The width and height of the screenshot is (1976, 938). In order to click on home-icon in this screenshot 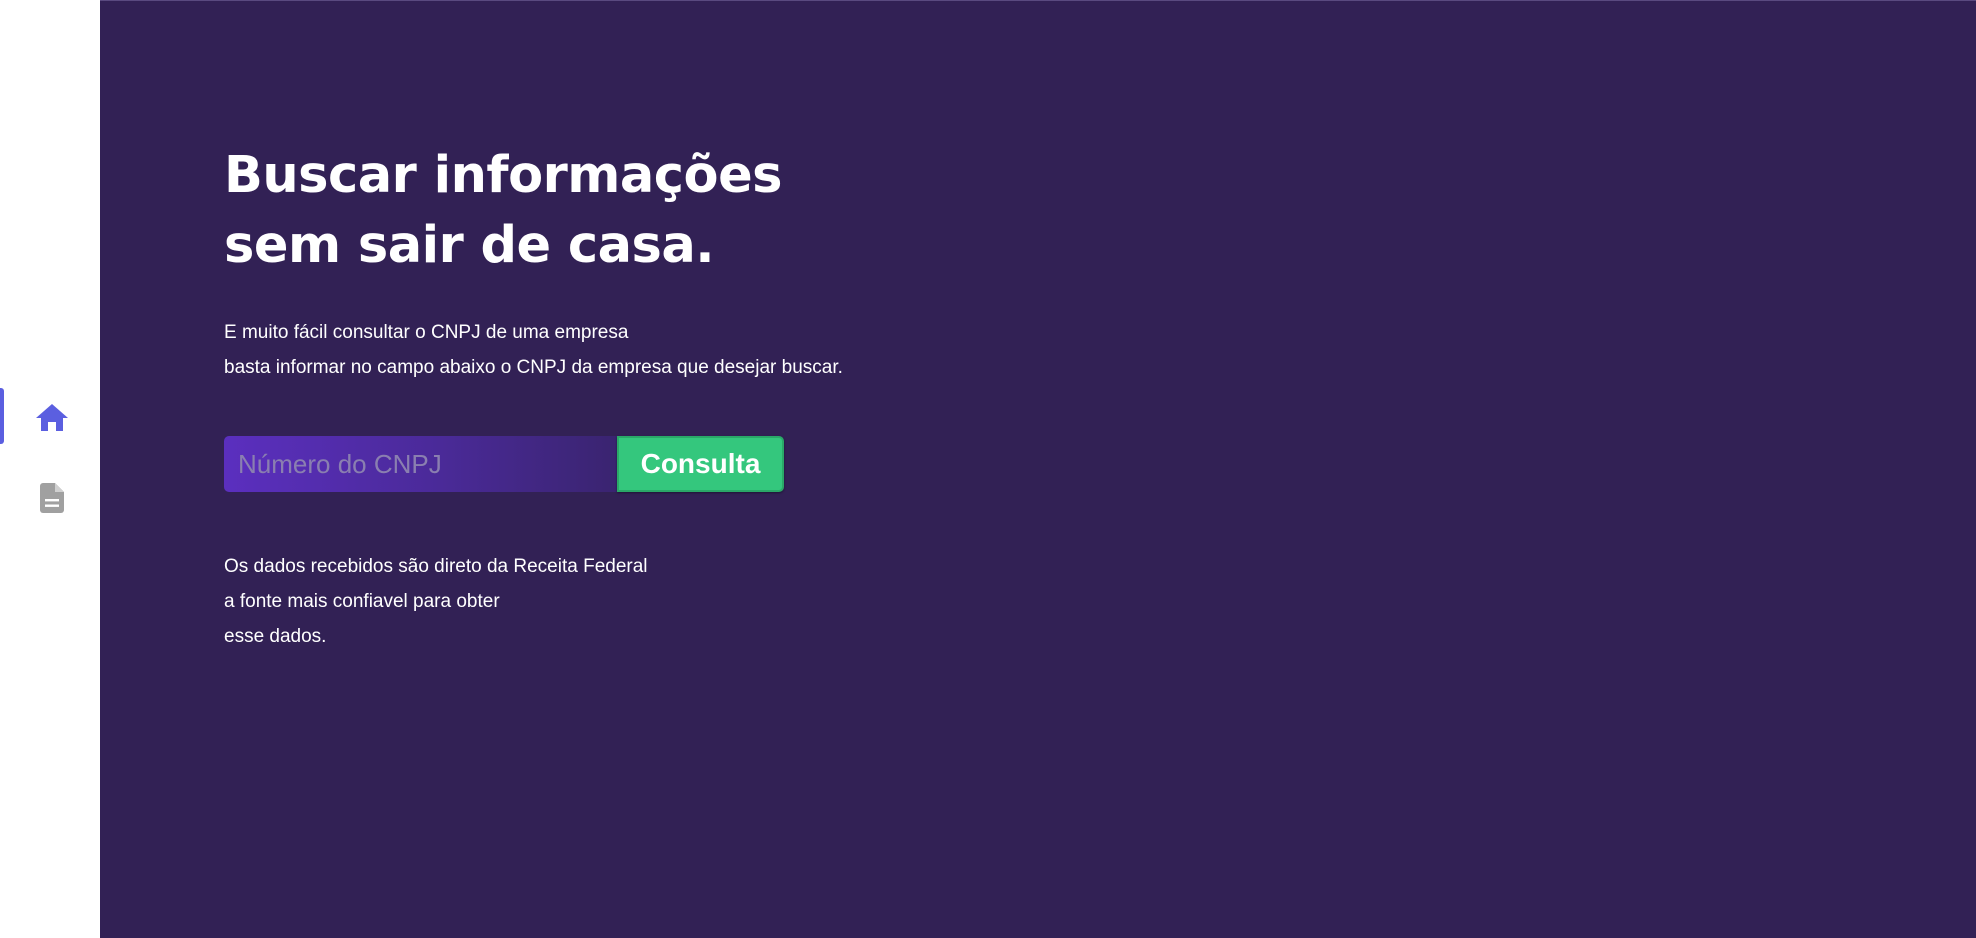, I will do `click(52, 417)`.